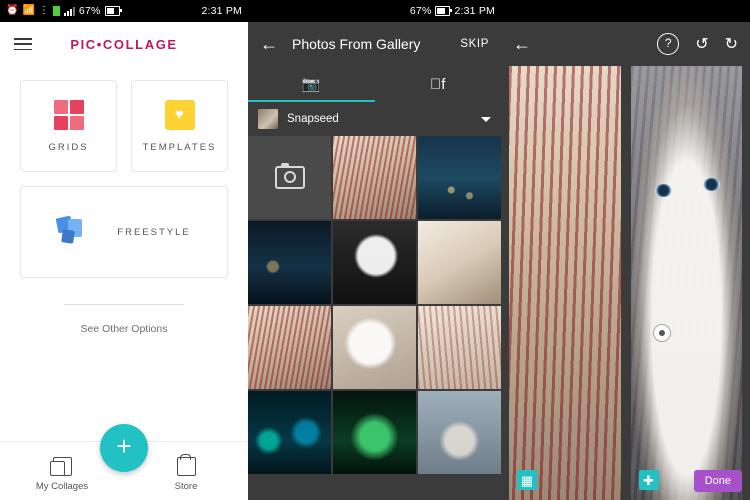 This screenshot has width=750, height=500. I want to click on photo-straw-image, so click(565, 283).